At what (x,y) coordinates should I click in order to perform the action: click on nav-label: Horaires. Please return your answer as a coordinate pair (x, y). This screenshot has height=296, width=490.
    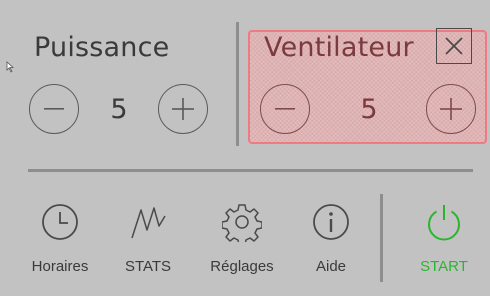
    Looking at the image, I should click on (60, 266).